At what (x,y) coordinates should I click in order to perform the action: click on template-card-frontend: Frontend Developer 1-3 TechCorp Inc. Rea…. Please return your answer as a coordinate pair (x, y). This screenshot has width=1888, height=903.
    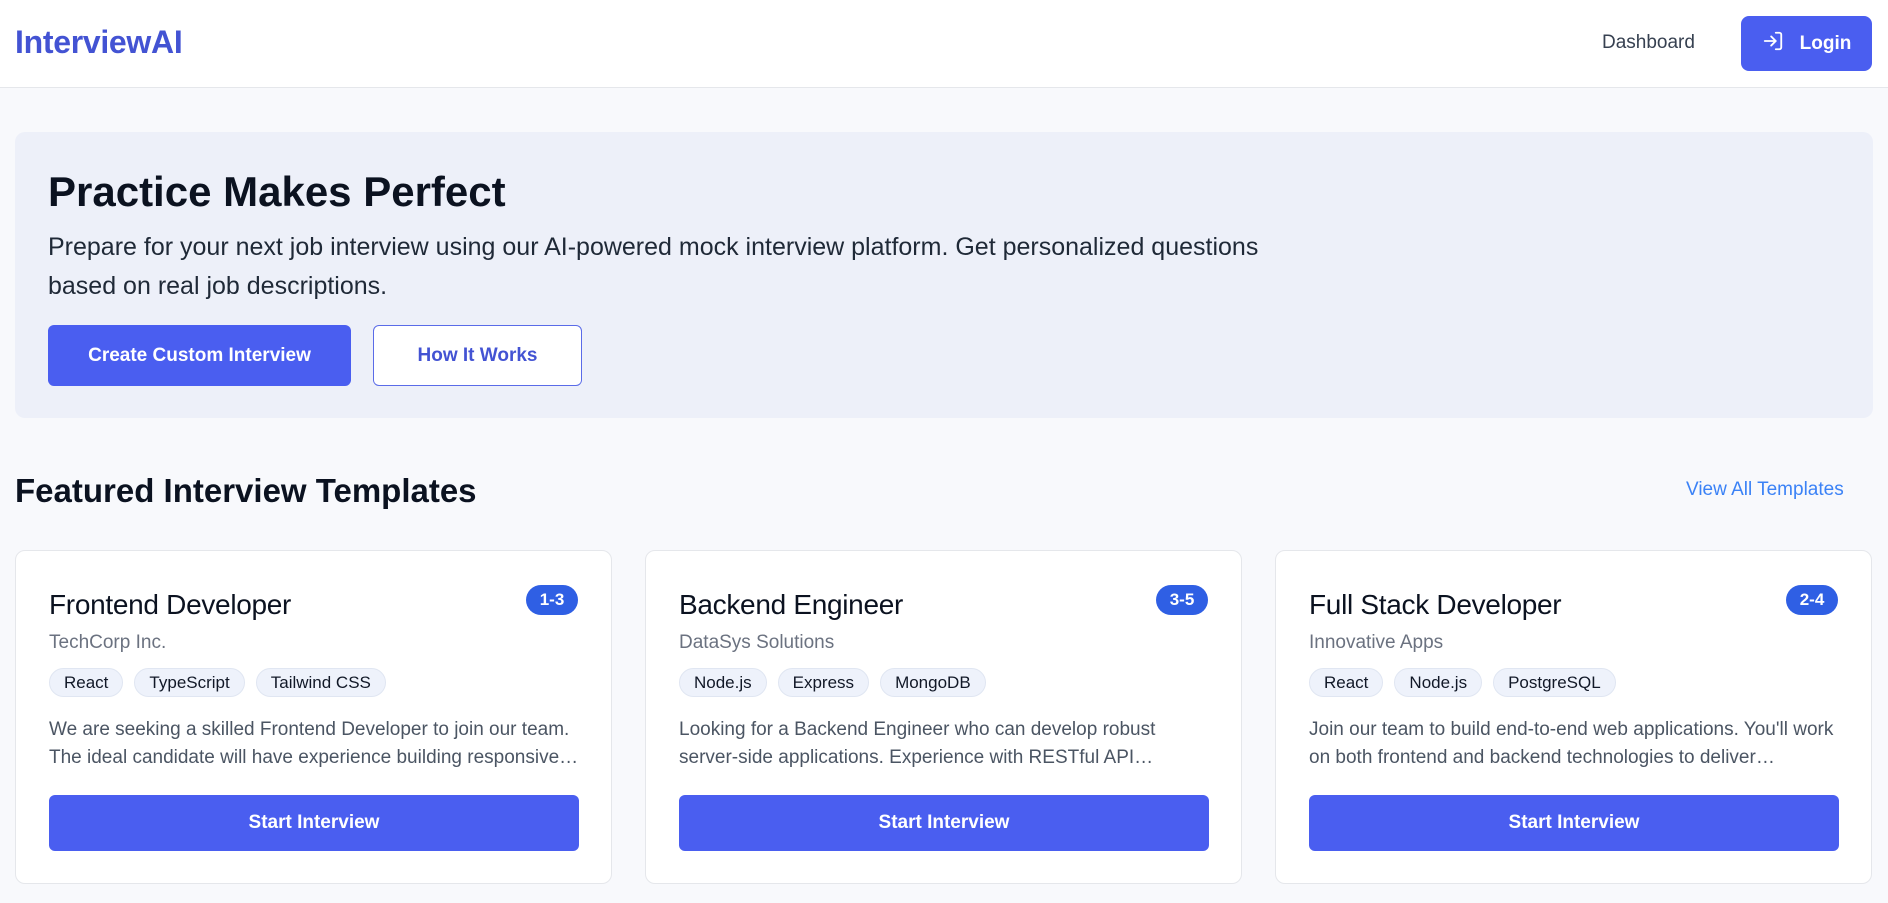
    Looking at the image, I should click on (313, 717).